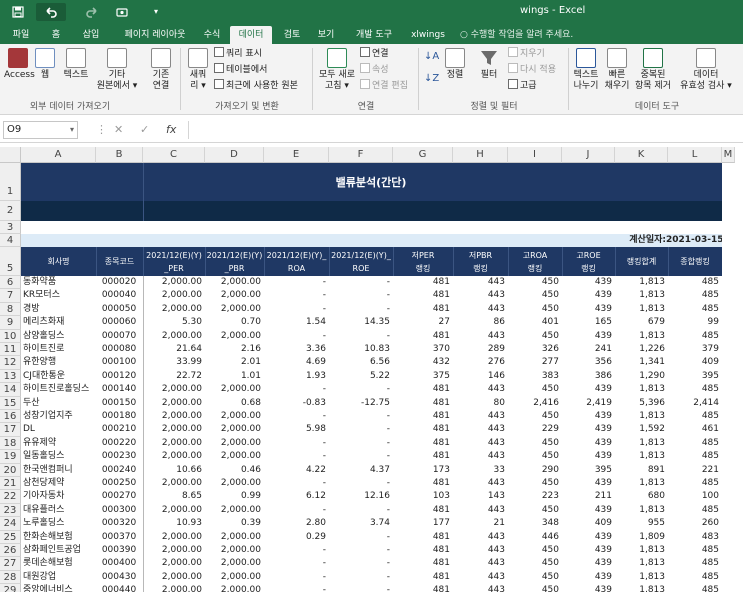 This screenshot has height=592, width=743. I want to click on cell-l7: 485, so click(694, 295).